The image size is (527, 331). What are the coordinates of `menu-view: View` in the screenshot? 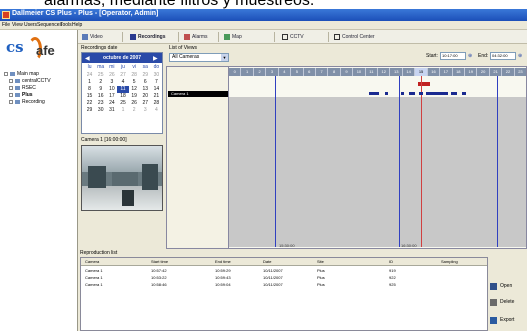 It's located at (17, 25).